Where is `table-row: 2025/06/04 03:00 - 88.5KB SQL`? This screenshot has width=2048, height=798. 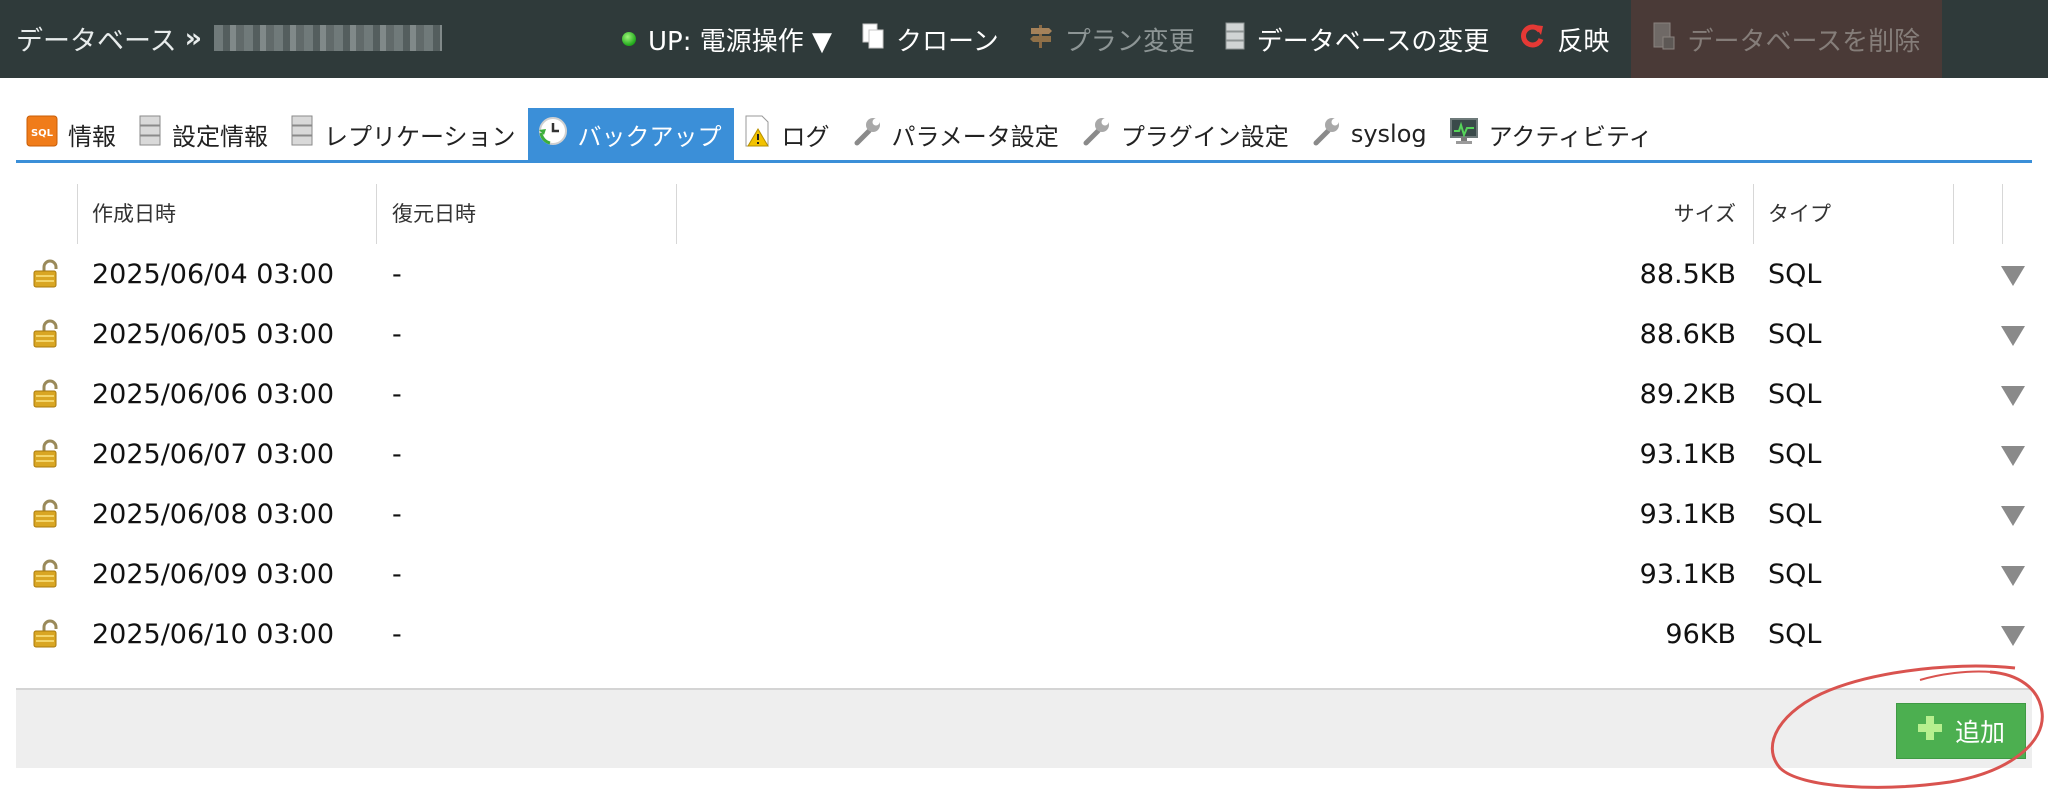
table-row: 2025/06/04 03:00 - 88.5KB SQL is located at coordinates (1024, 274).